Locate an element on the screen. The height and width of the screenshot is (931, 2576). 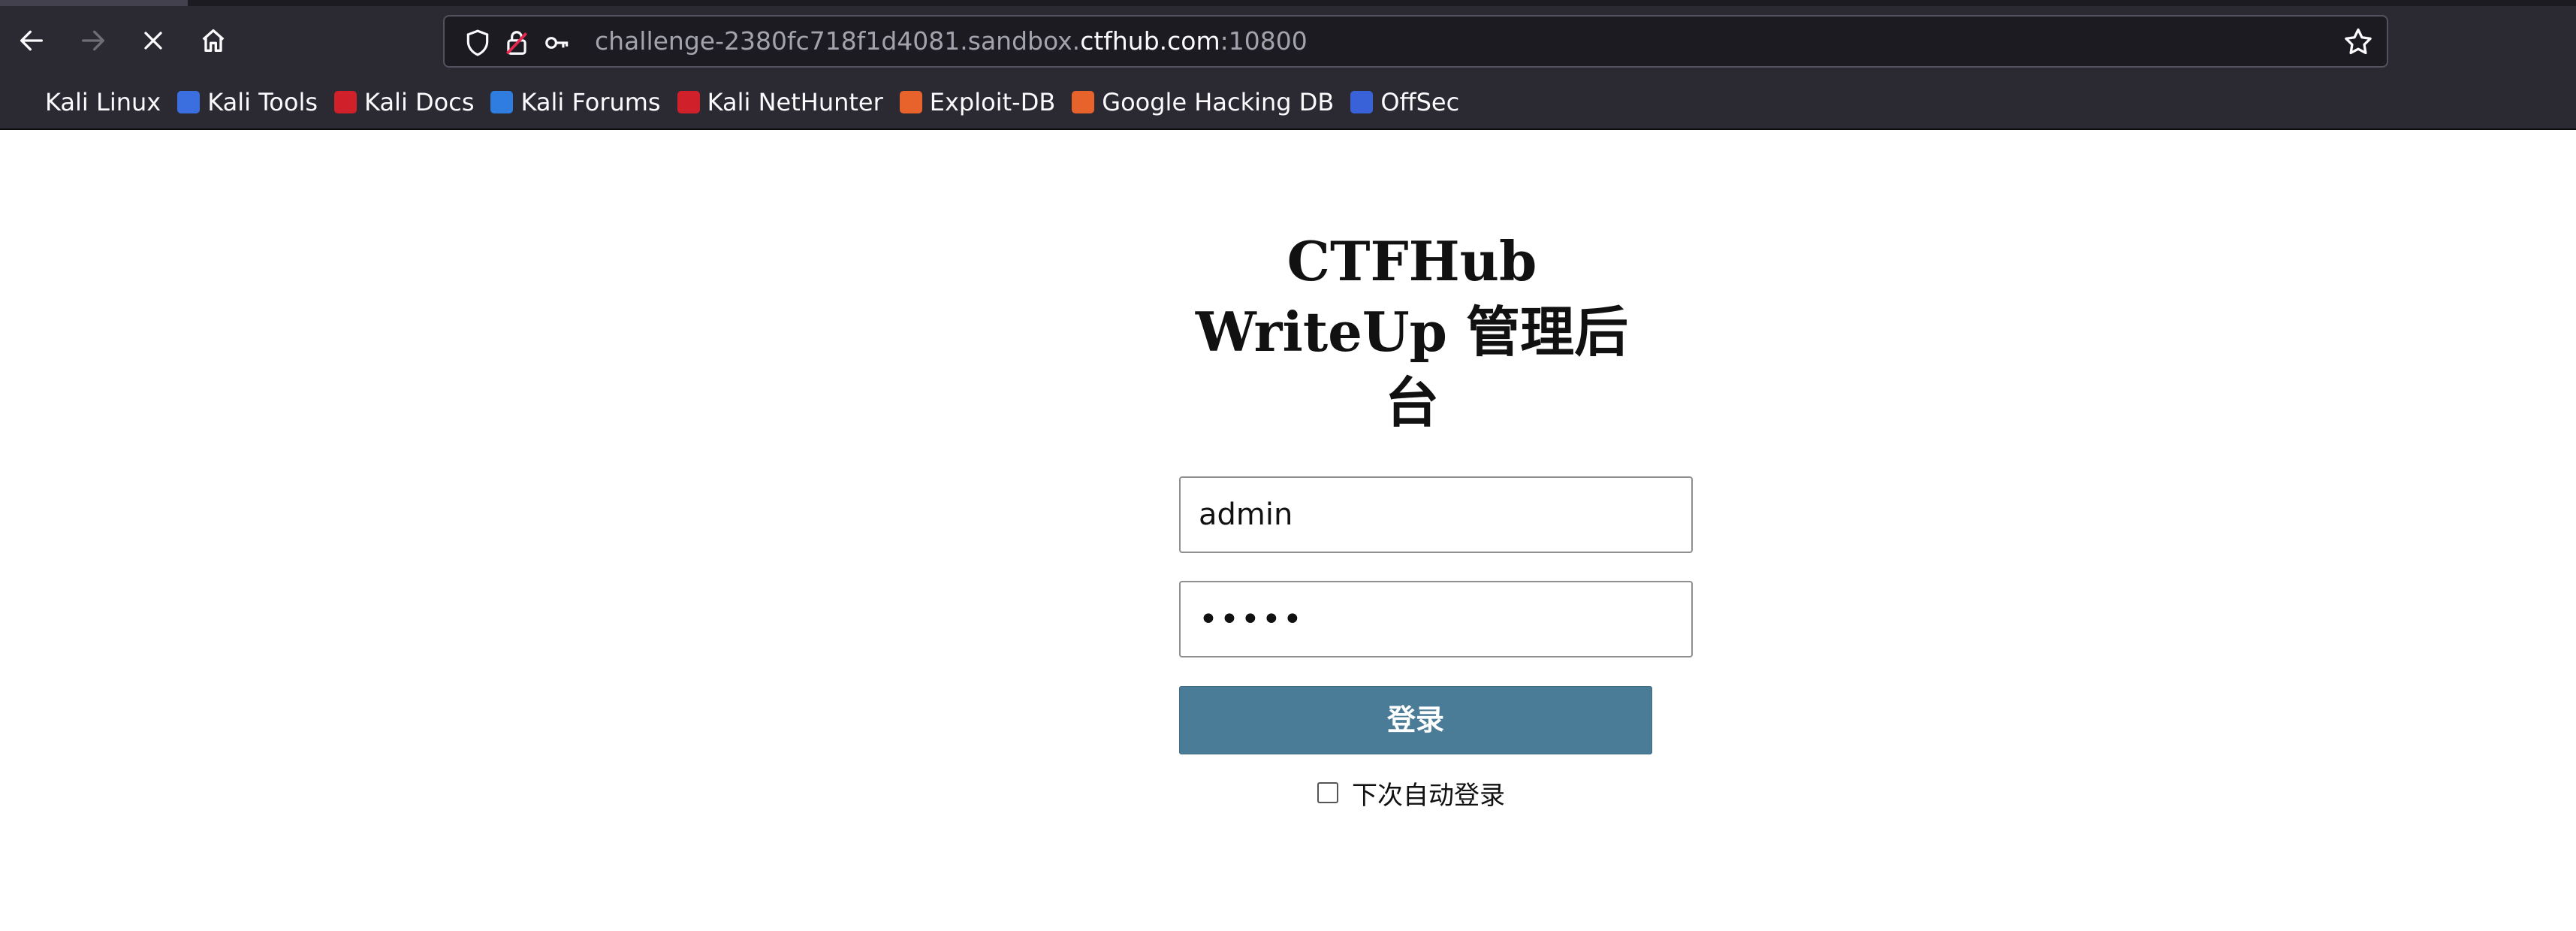
bookmark-label: Kali Forums is located at coordinates (590, 102).